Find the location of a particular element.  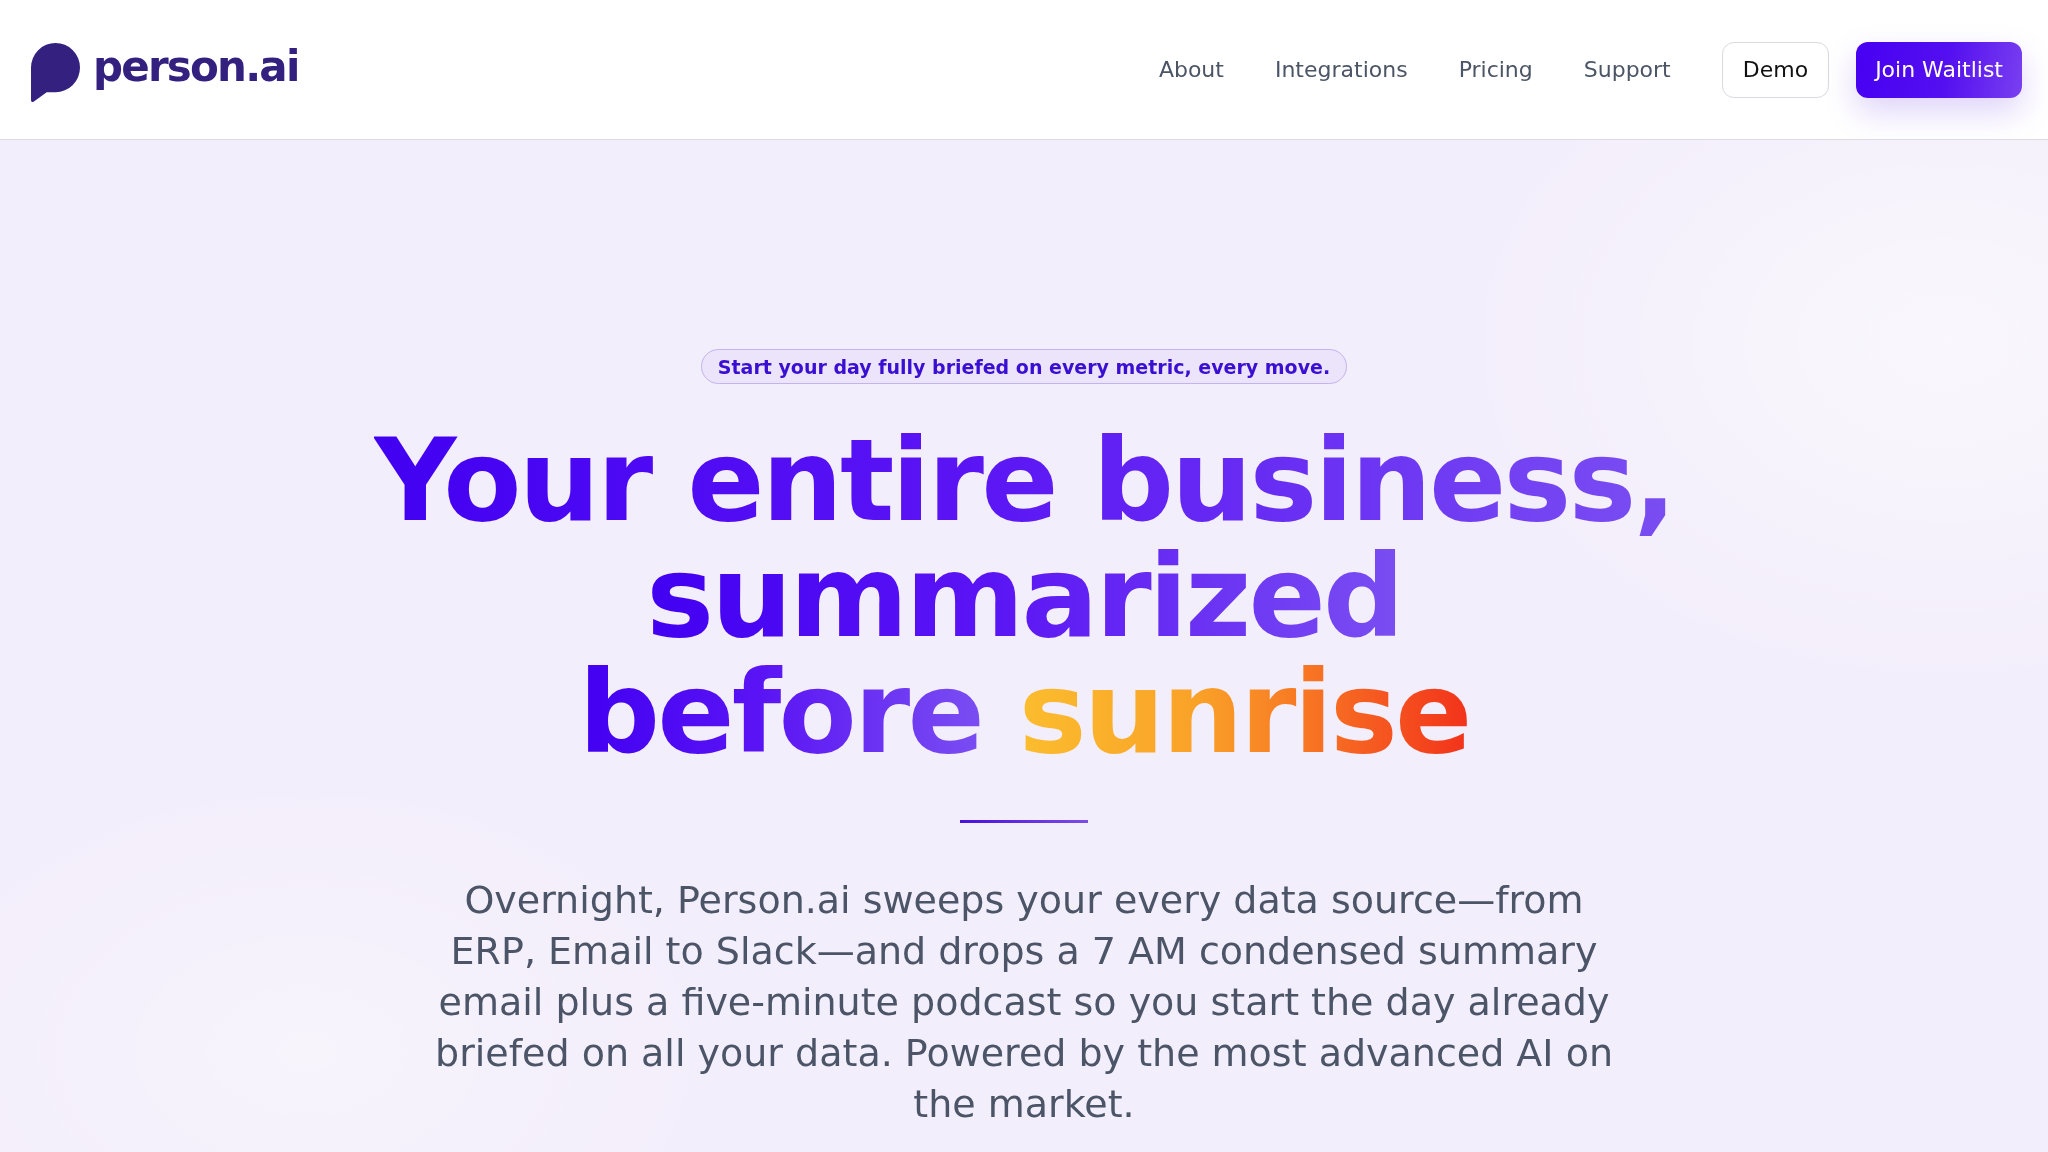

nav-link: Integrations is located at coordinates (1341, 69).